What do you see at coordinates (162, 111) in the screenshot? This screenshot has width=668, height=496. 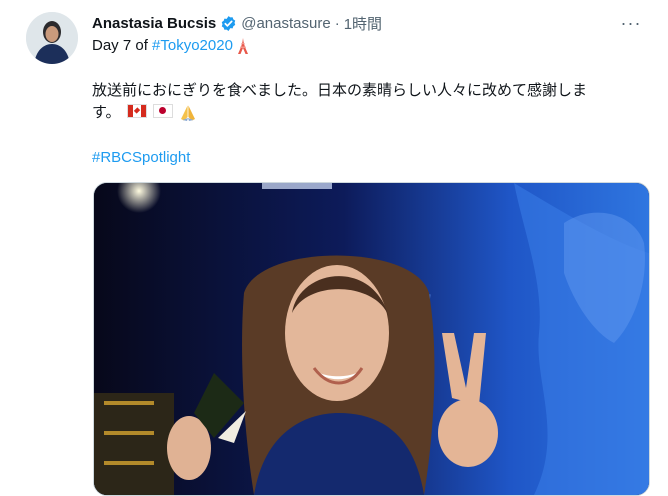 I see `japan-flag-icon` at bounding box center [162, 111].